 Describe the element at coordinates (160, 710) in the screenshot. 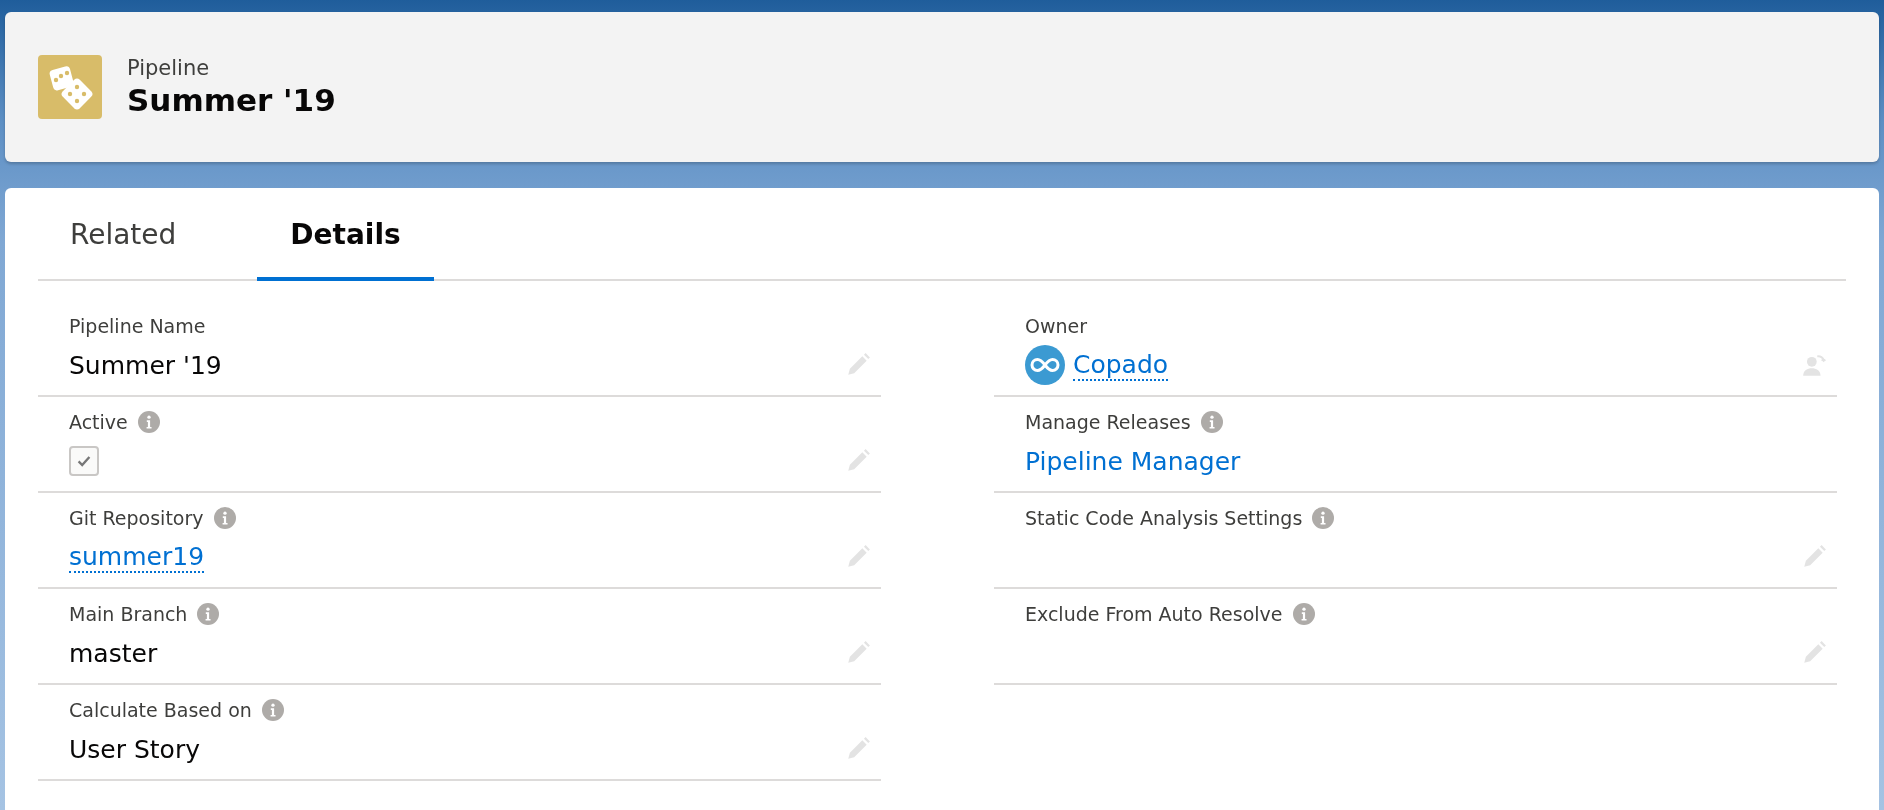

I see `field-label: Calculate Based on` at that location.